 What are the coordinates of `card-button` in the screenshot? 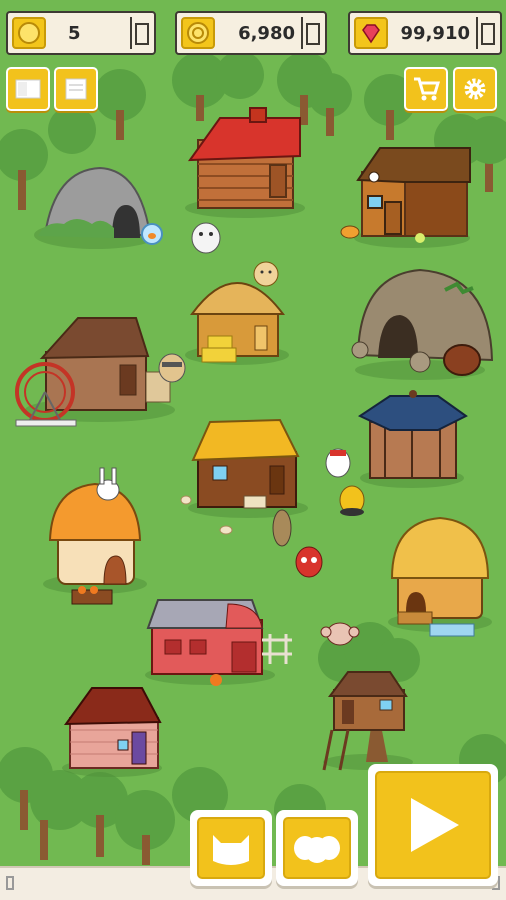 It's located at (28, 89).